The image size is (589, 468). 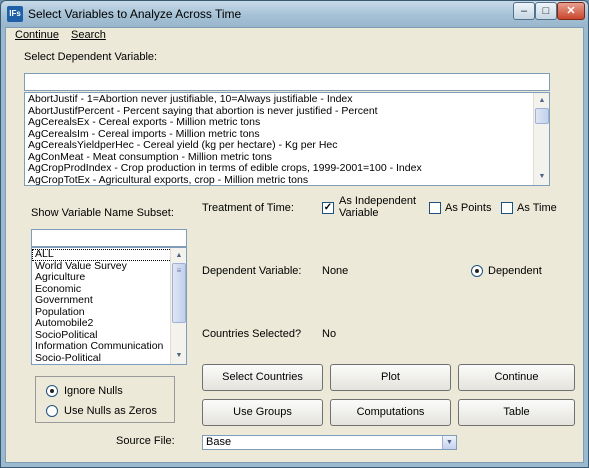 I want to click on list-item: Agriculture, so click(x=109, y=277).